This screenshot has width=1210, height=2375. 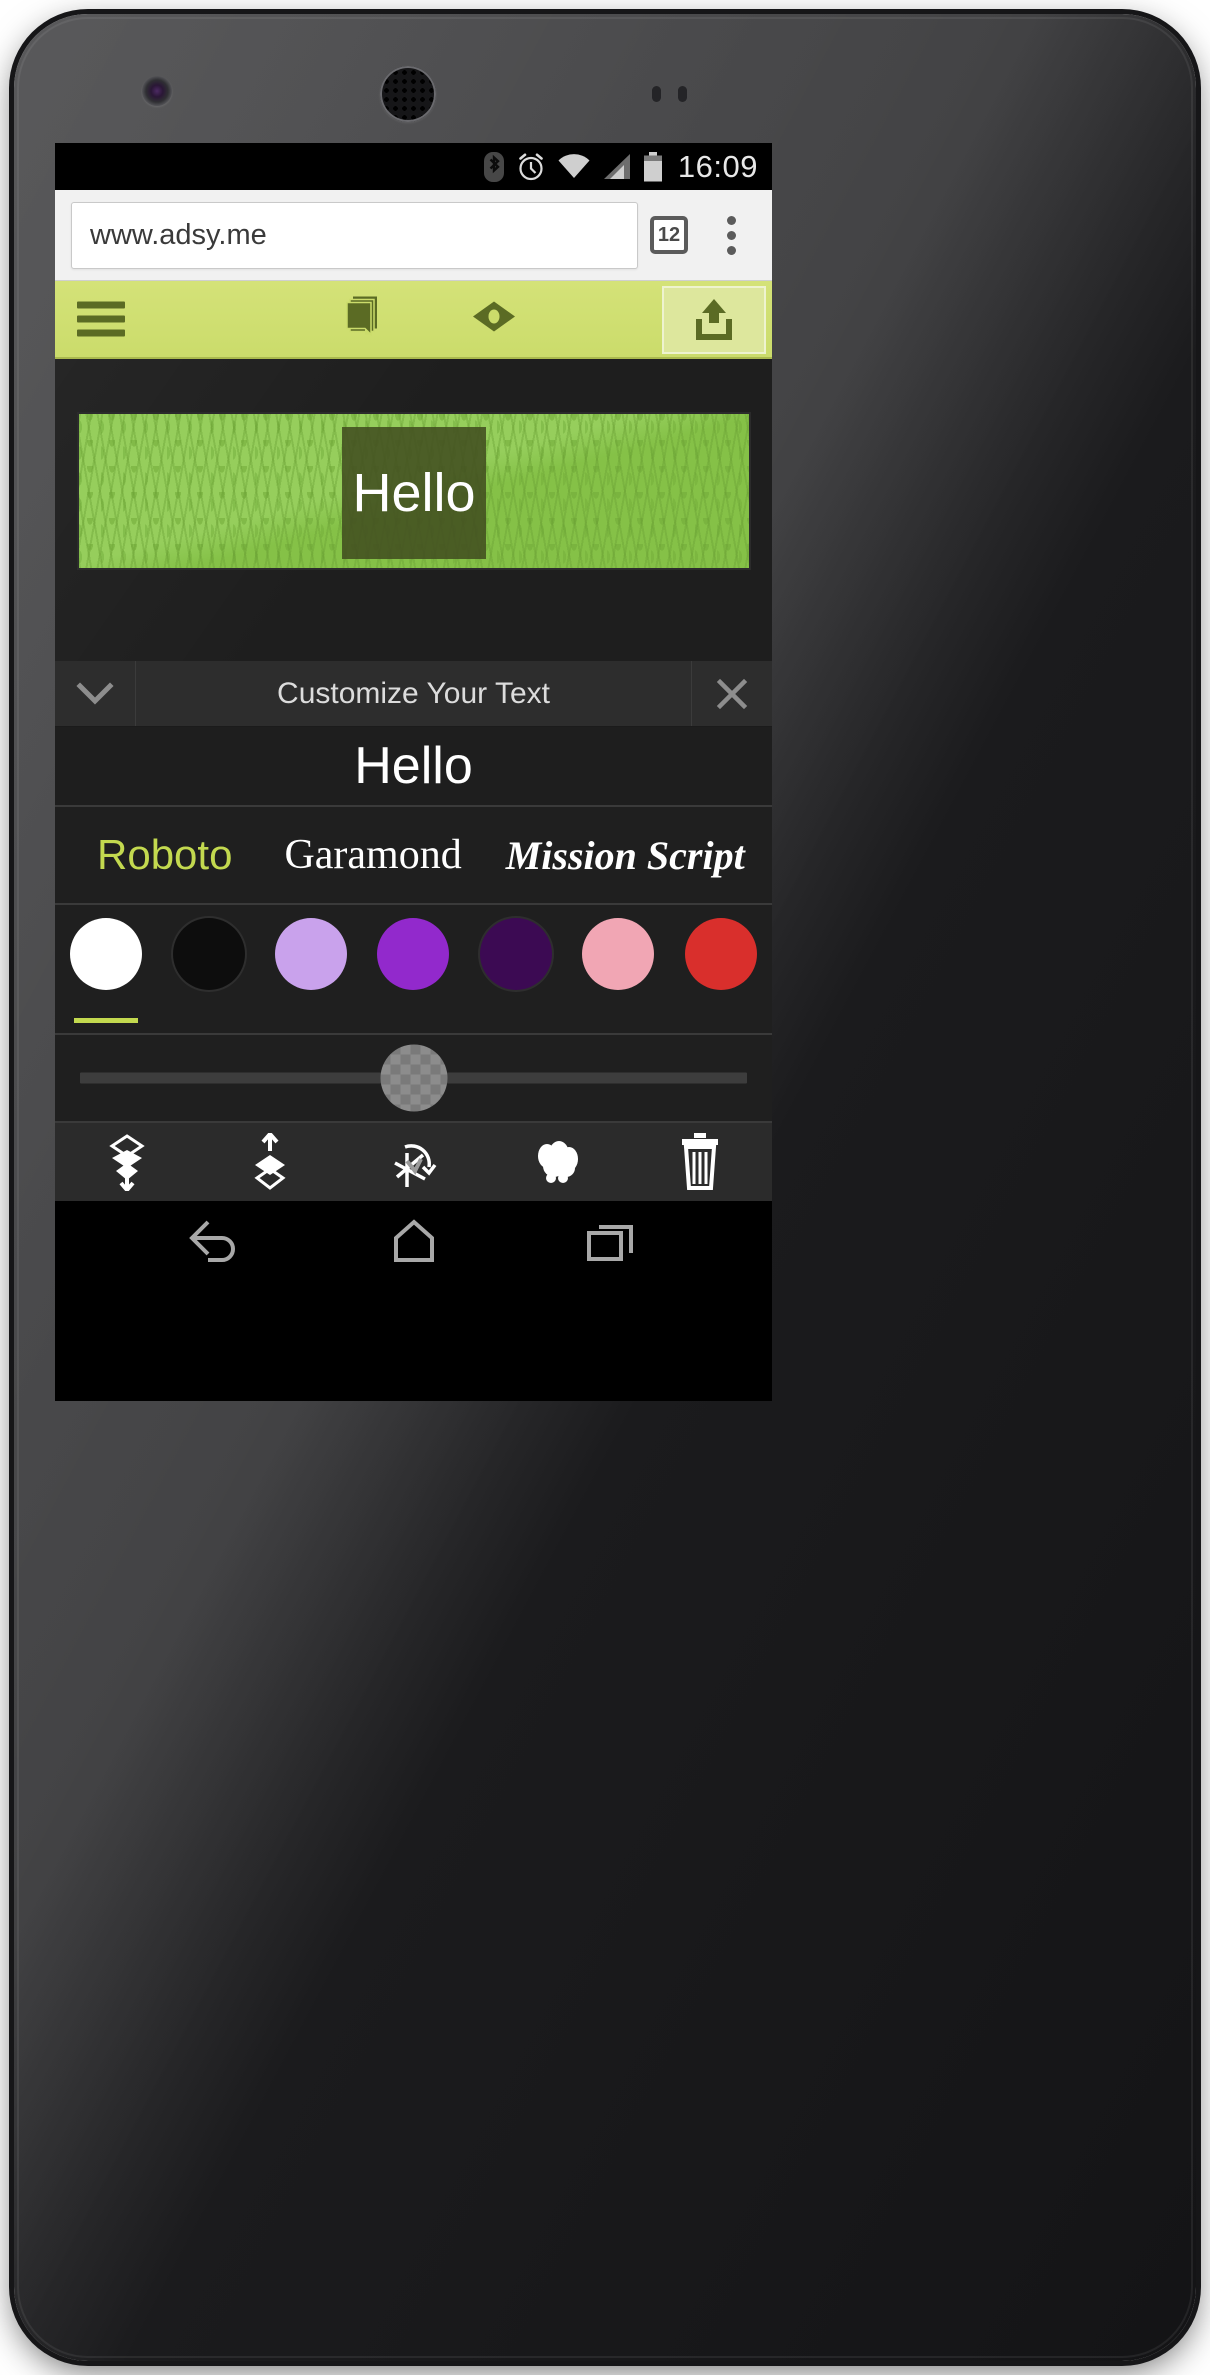 What do you see at coordinates (617, 167) in the screenshot?
I see `cellular-signal-icon` at bounding box center [617, 167].